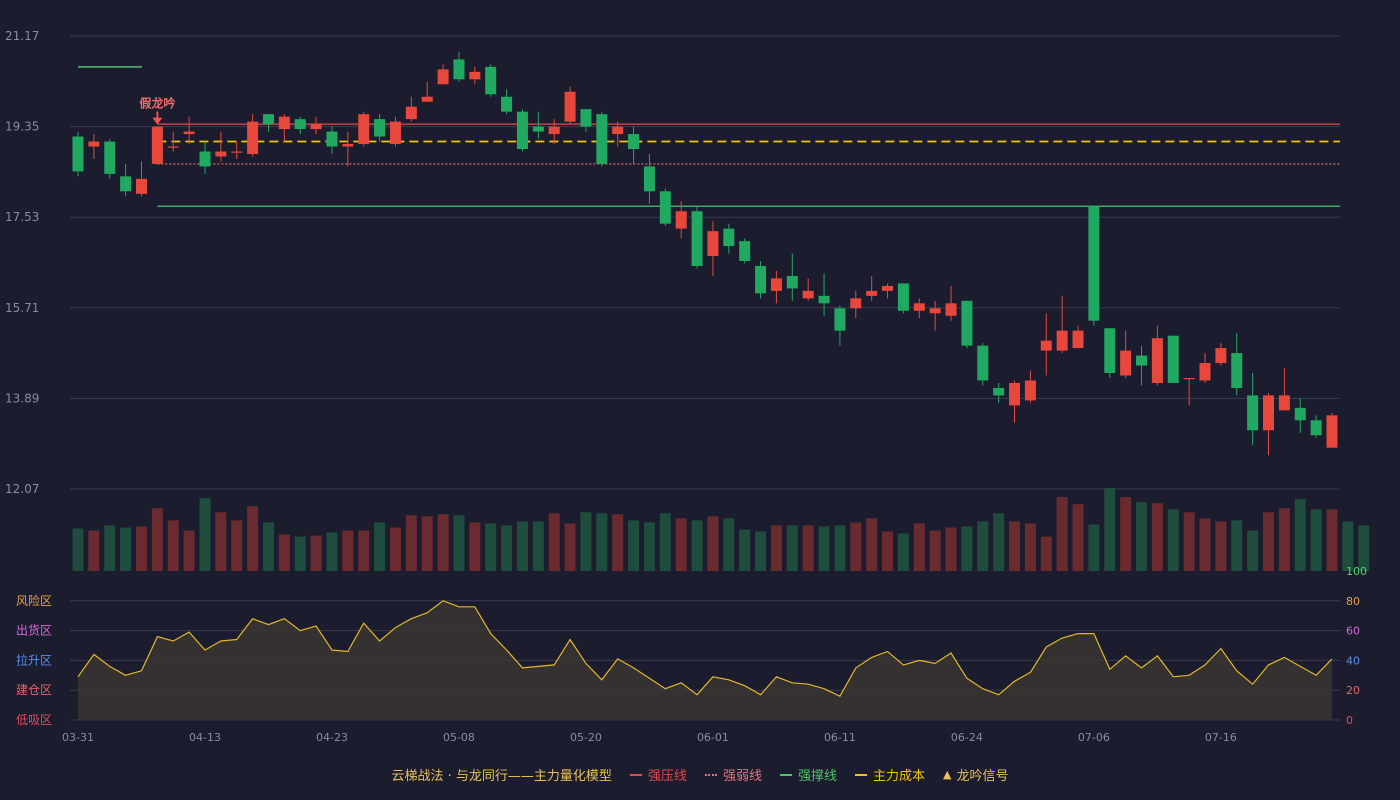  I want to click on legend-item: 强撑线, so click(808, 774).